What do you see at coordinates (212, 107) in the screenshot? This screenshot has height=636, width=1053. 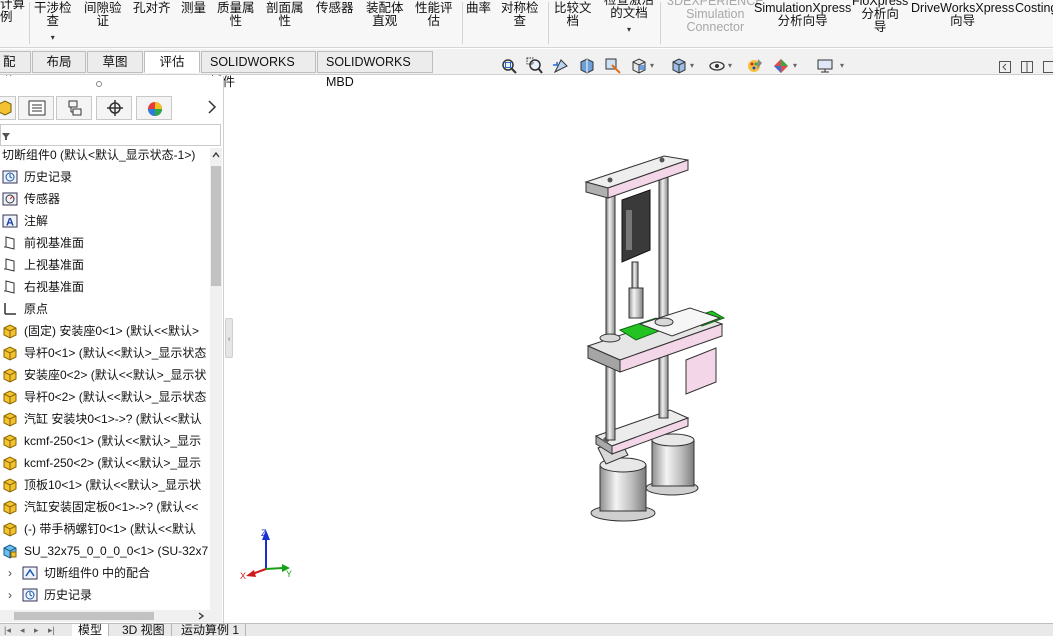 I see `chevron-right-icon` at bounding box center [212, 107].